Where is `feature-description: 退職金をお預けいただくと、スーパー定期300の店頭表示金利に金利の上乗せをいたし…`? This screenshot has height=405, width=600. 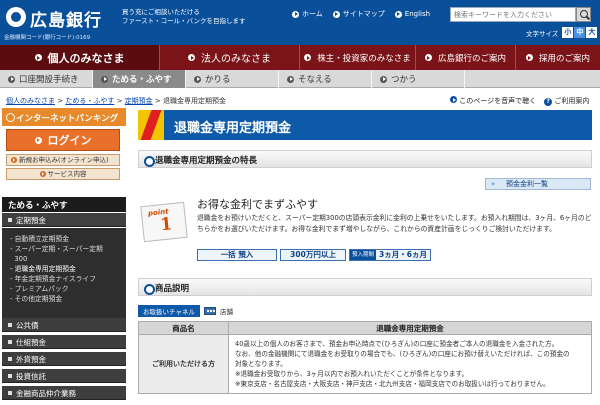 feature-description: 退職金をお預けいただくと、スーパー定期300の店頭表示金利に金利の上乗せをいたし… is located at coordinates (394, 223).